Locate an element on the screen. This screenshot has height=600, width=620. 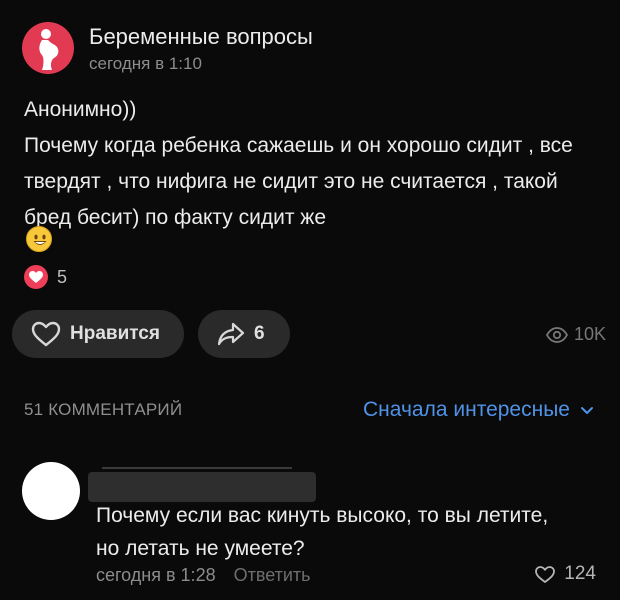
eye-icon is located at coordinates (556, 334).